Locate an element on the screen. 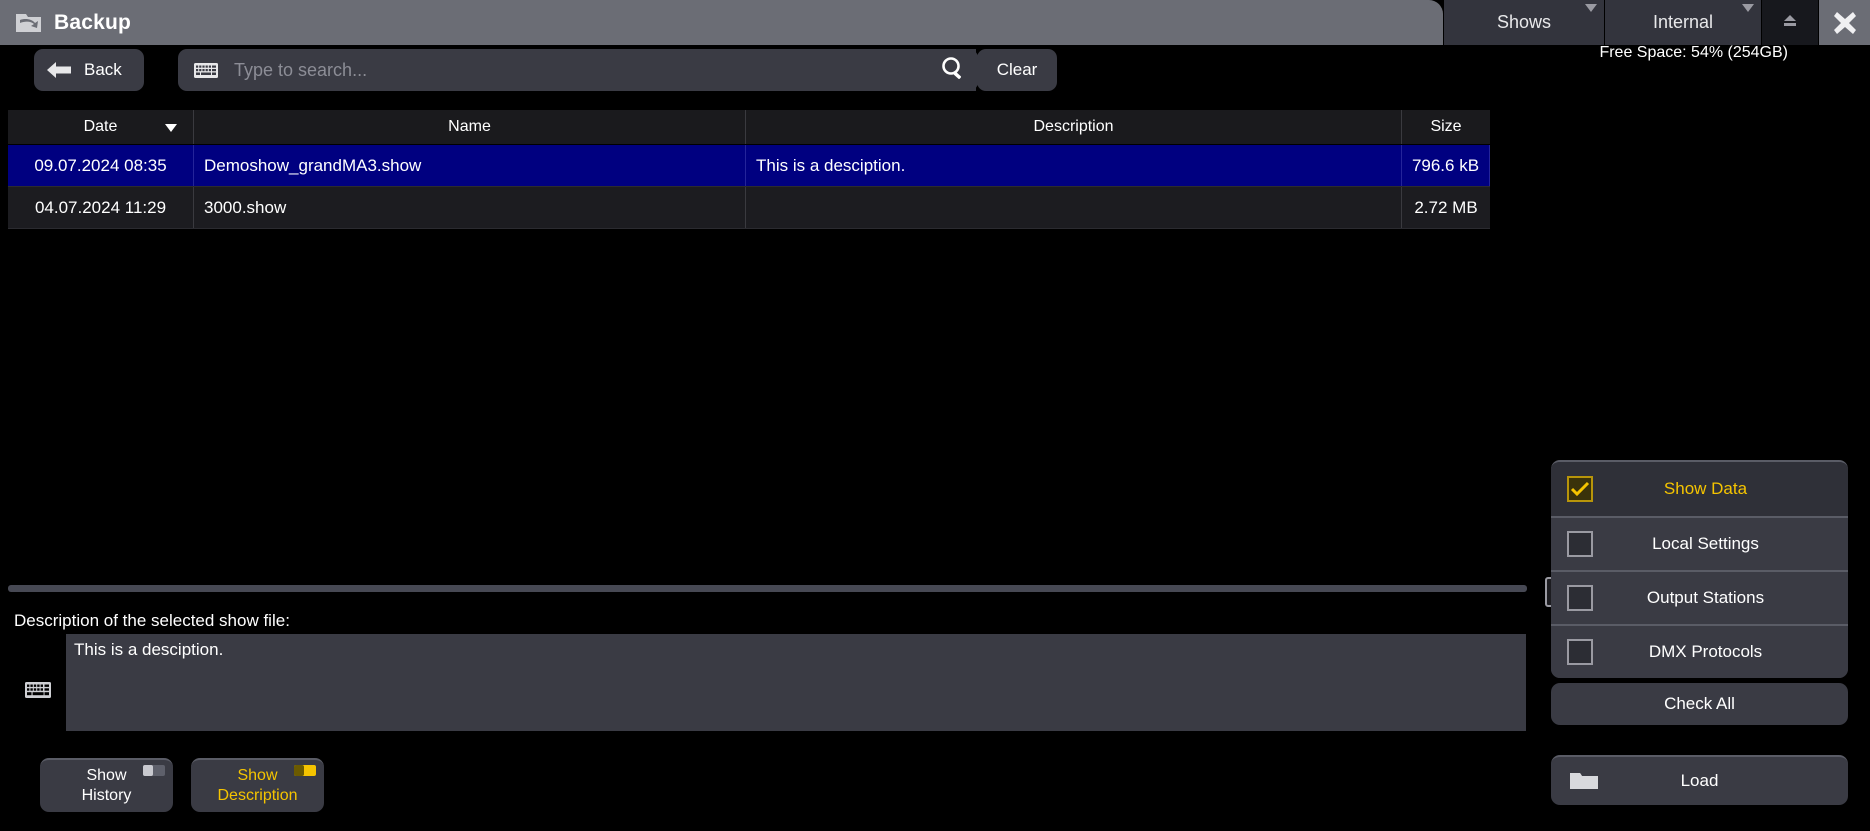 This screenshot has width=1870, height=831. clear-button: Clear is located at coordinates (1017, 70).